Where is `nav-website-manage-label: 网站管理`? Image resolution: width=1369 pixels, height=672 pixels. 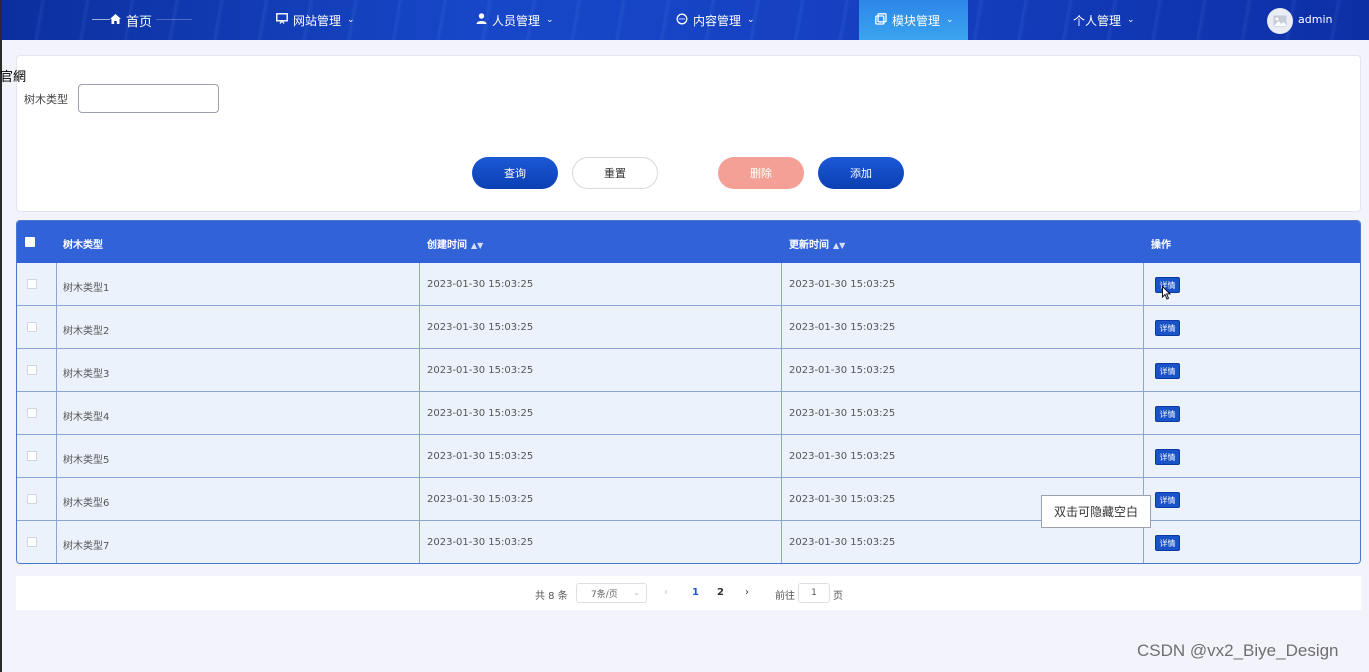 nav-website-manage-label: 网站管理 is located at coordinates (317, 20).